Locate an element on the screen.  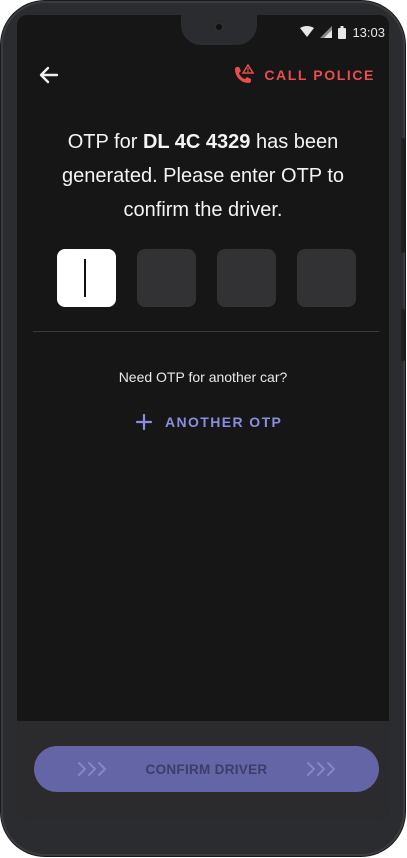
phone-alert-icon is located at coordinates (245, 73).